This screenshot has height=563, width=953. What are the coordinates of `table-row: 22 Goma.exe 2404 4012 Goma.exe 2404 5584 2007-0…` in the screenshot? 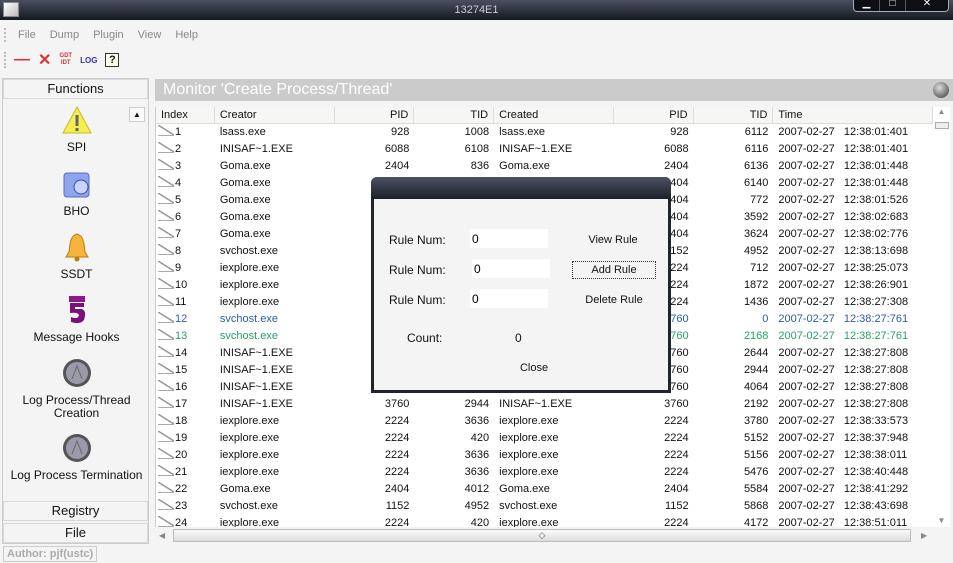 It's located at (544, 489).